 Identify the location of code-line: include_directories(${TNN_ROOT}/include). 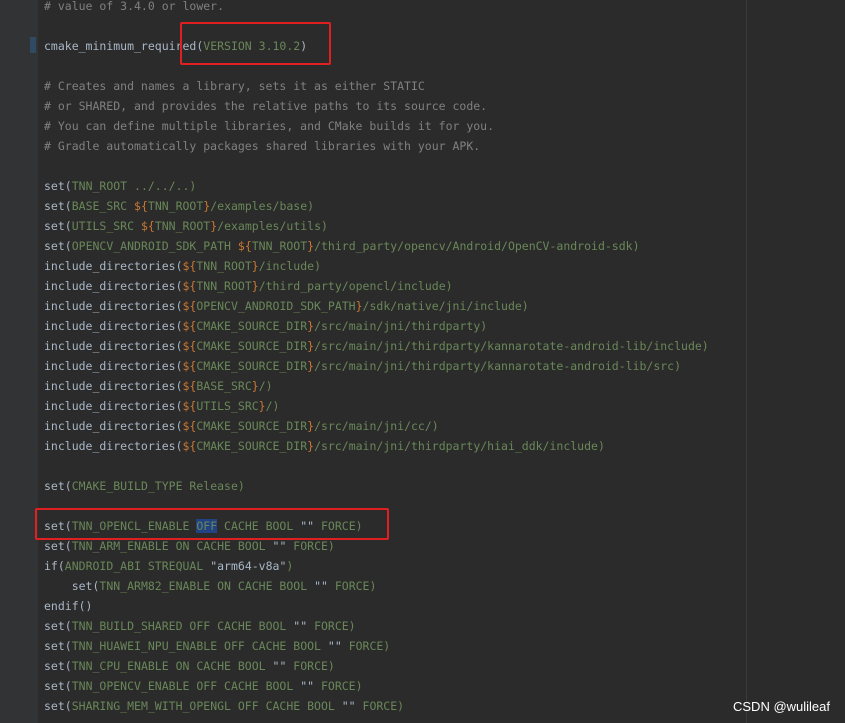
(182, 266).